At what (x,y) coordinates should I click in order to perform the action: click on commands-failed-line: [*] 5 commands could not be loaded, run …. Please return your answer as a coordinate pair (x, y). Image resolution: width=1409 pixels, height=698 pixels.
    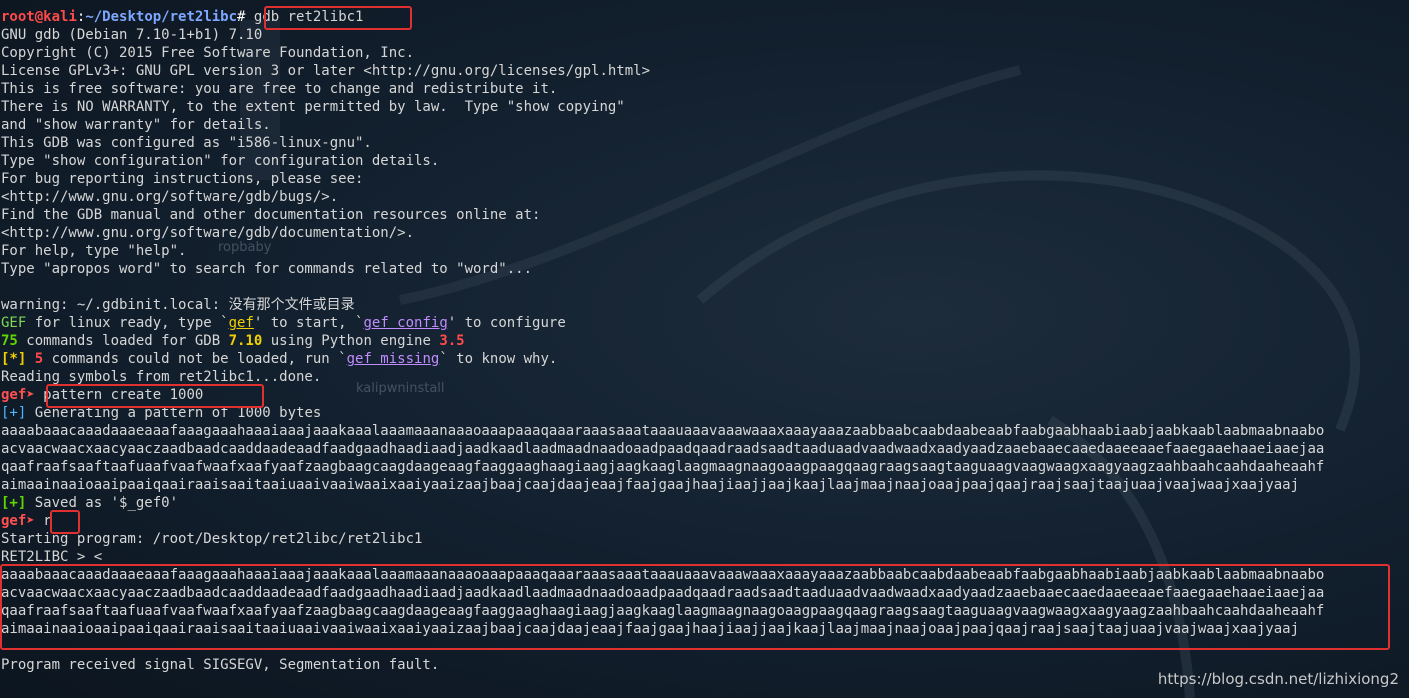
    Looking at the image, I should click on (279, 359).